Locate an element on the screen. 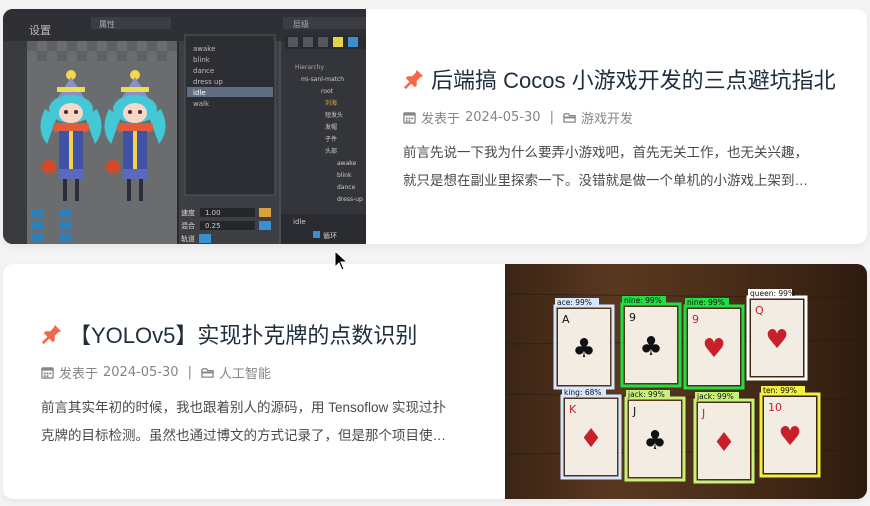  detected-card: K♦ king: 68% is located at coordinates (591, 434).